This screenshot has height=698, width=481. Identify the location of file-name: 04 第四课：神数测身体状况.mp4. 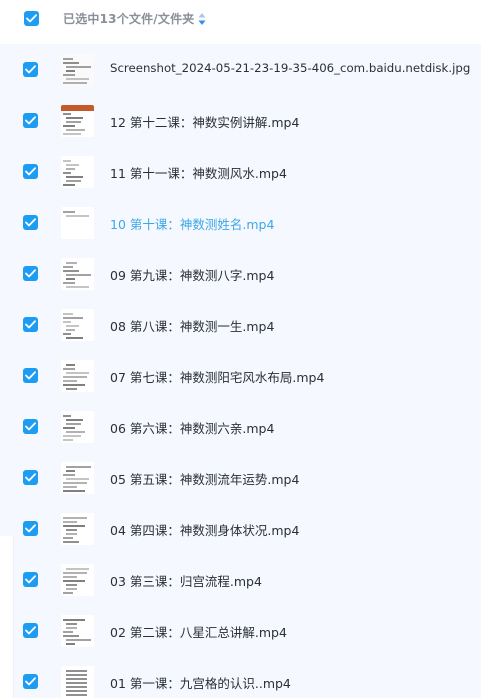
(205, 530).